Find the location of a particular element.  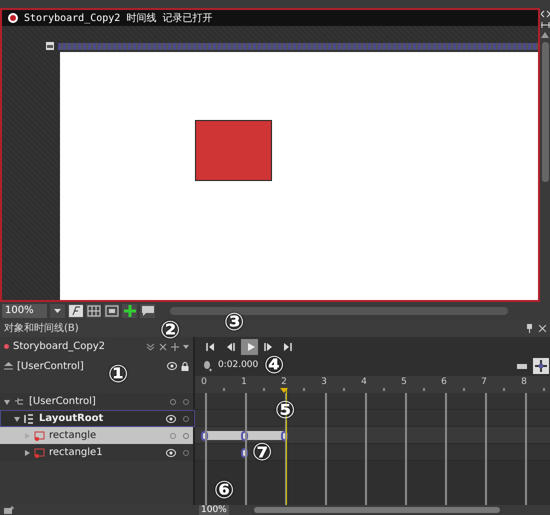

recording-banner-title: Storyboard_Copy2 时间线 记录已打开 is located at coordinates (118, 19).